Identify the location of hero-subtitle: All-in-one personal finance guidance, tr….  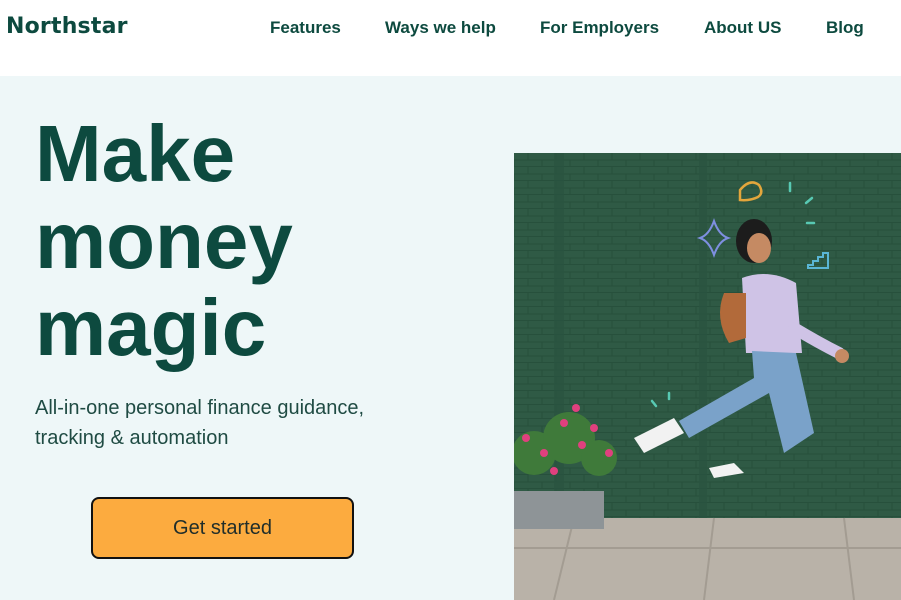
(215, 423).